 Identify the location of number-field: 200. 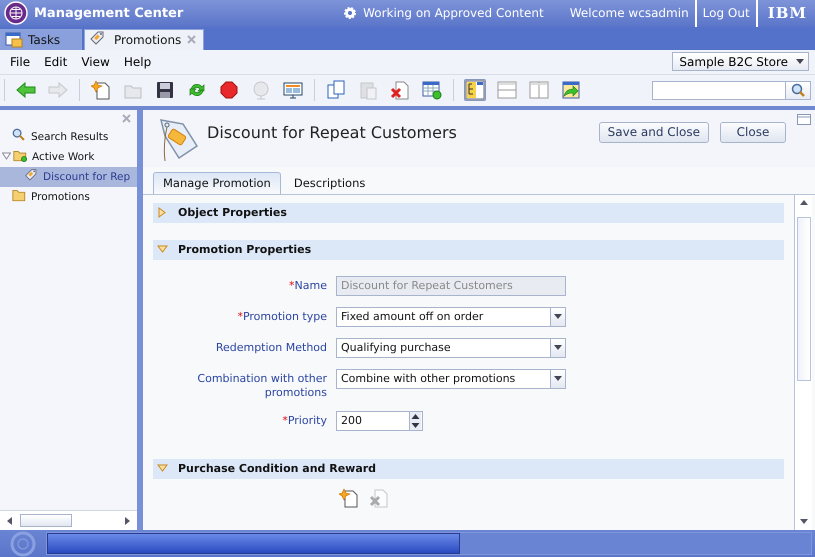
(373, 420).